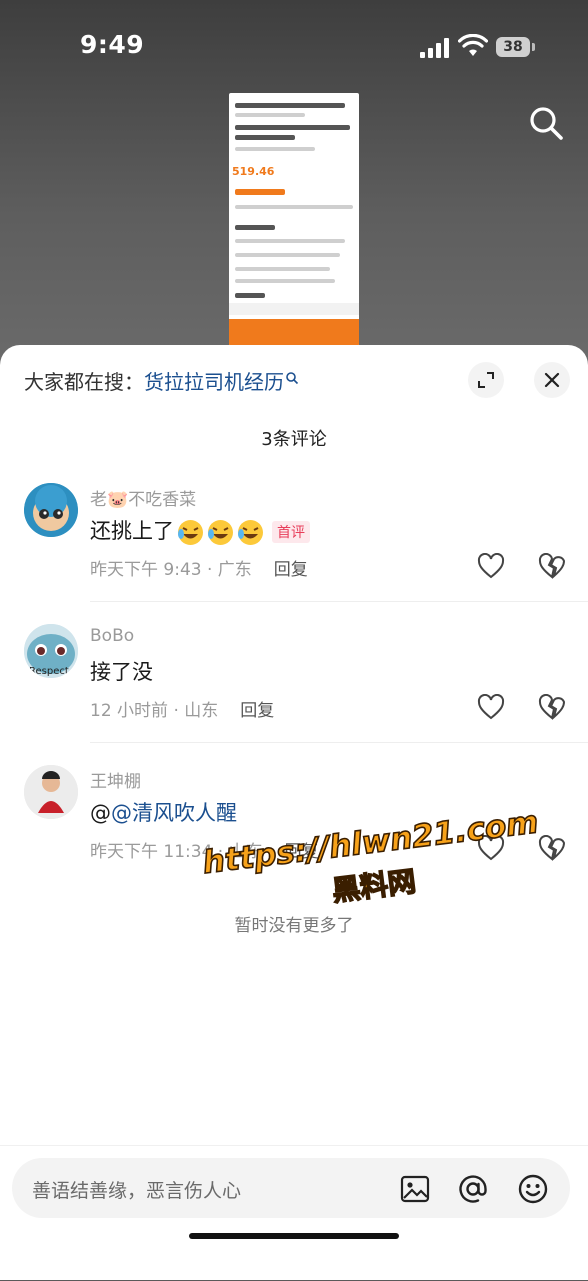 The height and width of the screenshot is (1281, 588). What do you see at coordinates (291, 532) in the screenshot?
I see `first-comment-badge: 首评` at bounding box center [291, 532].